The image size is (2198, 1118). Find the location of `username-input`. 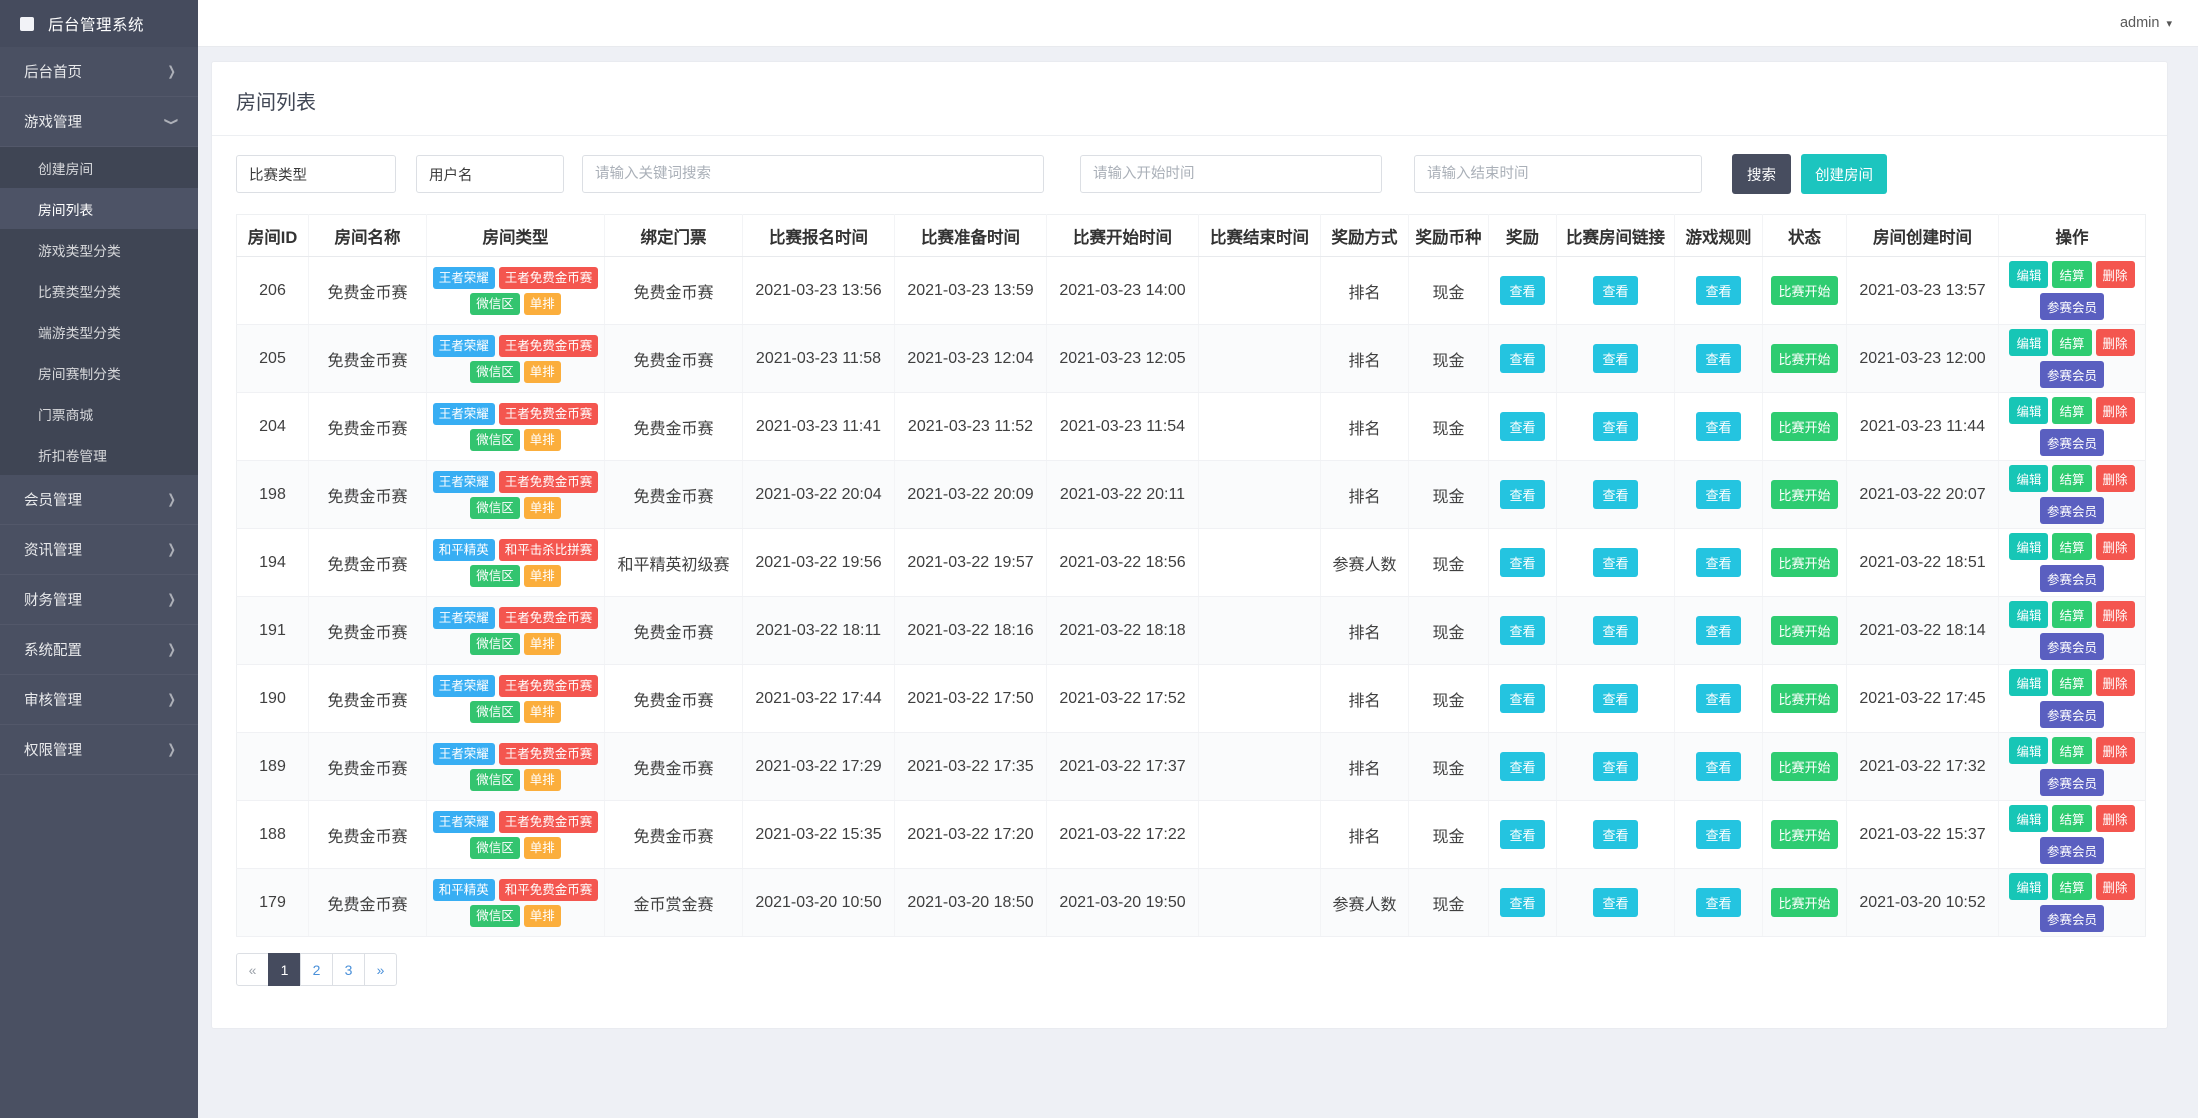

username-input is located at coordinates (490, 174).